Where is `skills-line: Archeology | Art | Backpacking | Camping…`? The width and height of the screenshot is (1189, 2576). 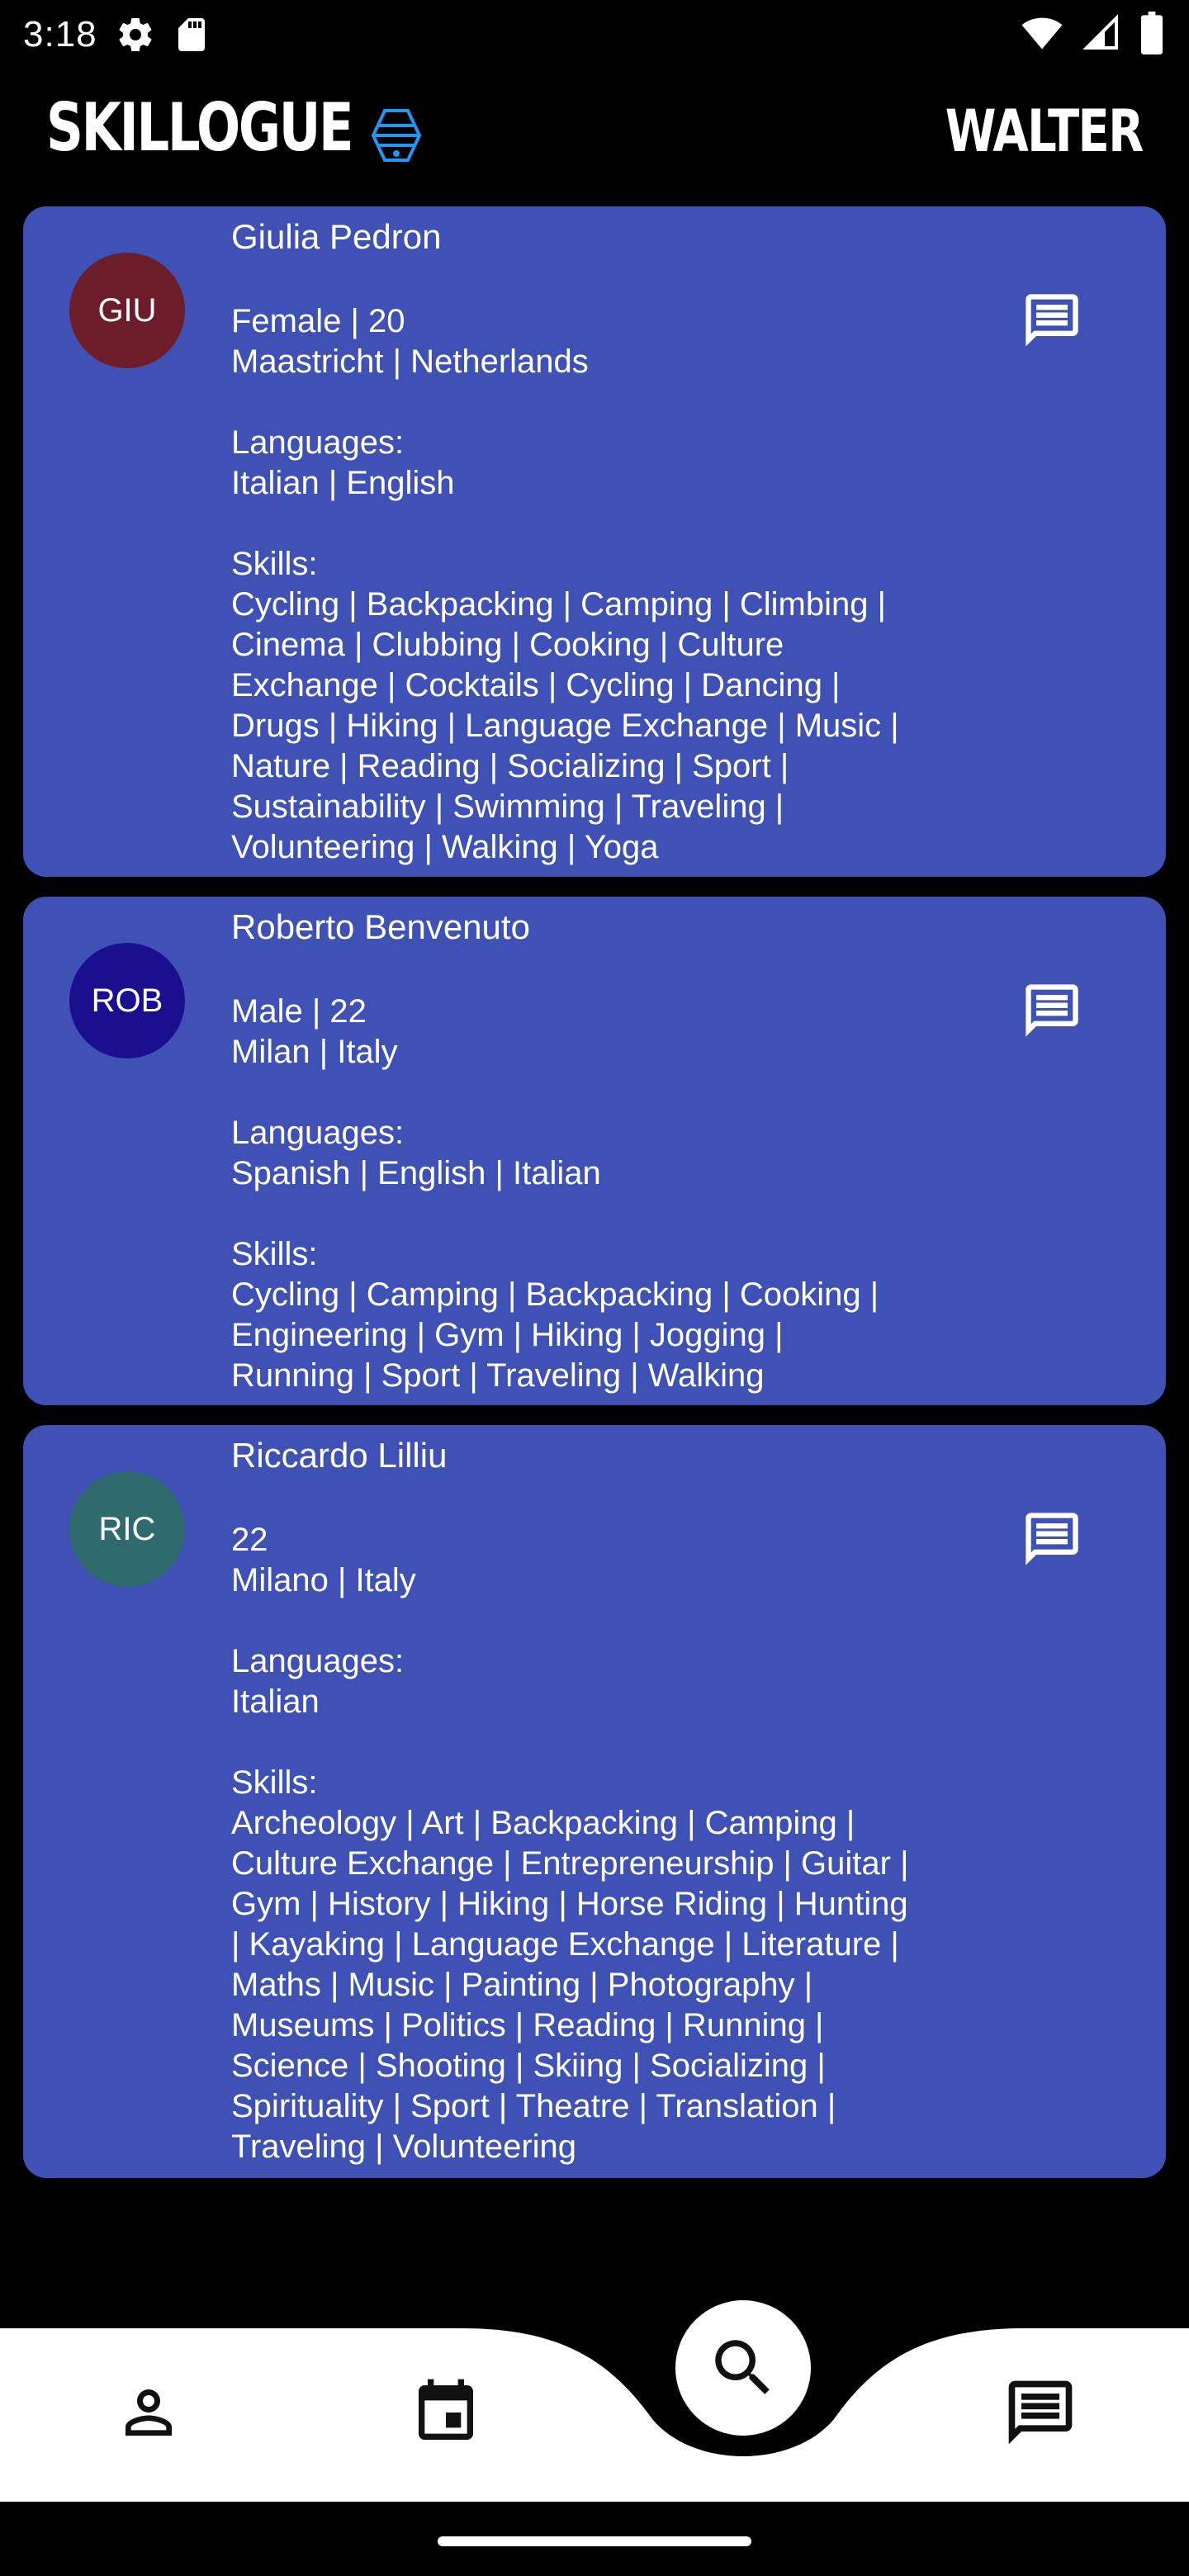 skills-line: Archeology | Art | Backpacking | Camping… is located at coordinates (543, 1823).